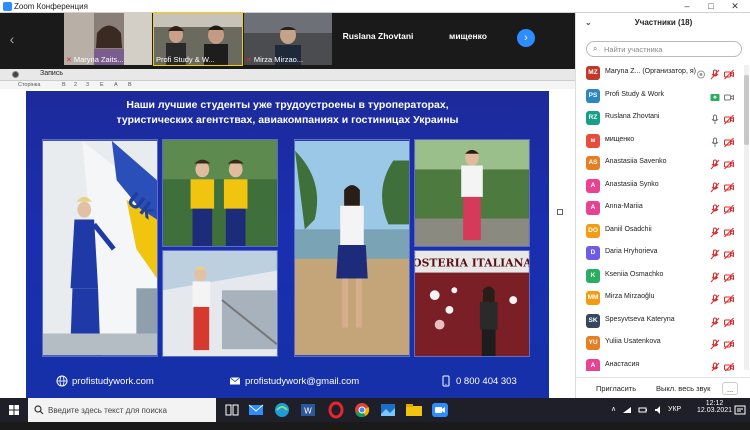 The height and width of the screenshot is (430, 750). Describe the element at coordinates (663, 254) in the screenshot. I see `participant-row: D Daria Hryhorieva` at that location.